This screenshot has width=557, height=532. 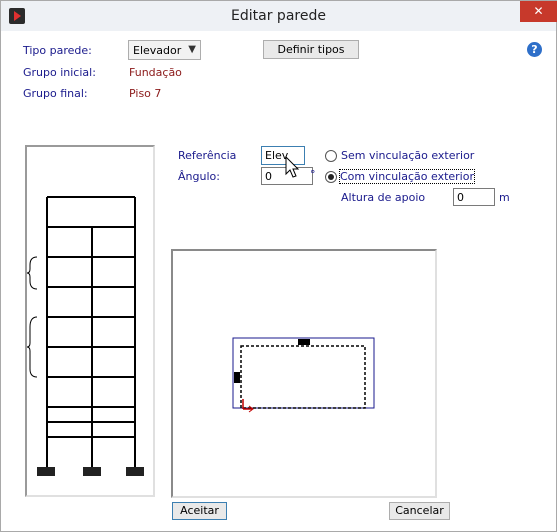 What do you see at coordinates (192, 49) in the screenshot?
I see `chevron-down-icon: ▼` at bounding box center [192, 49].